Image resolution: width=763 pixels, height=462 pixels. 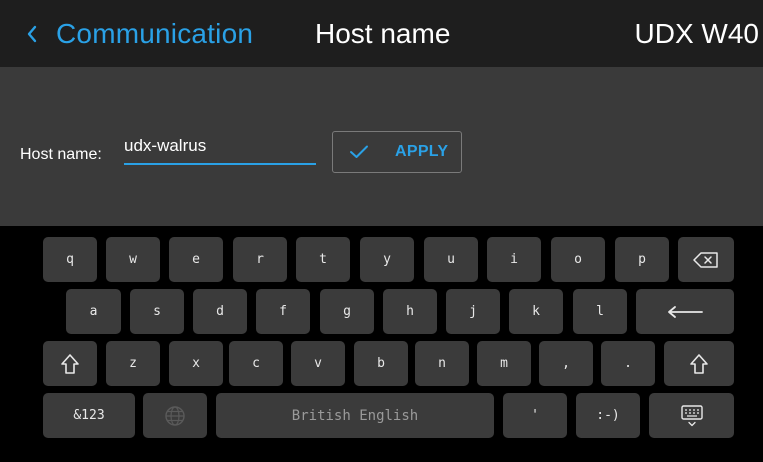 I want to click on backspace-key, so click(x=706, y=259).